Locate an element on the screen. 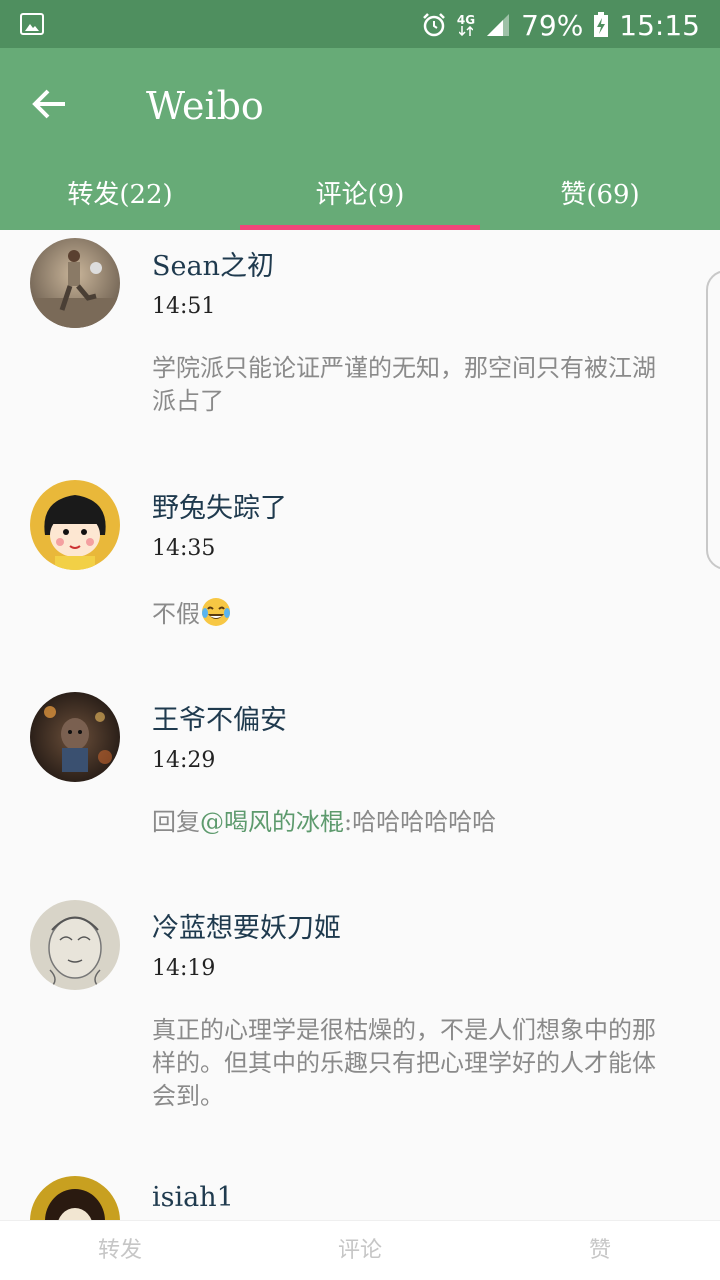 This screenshot has width=720, height=1280. comment-author: 冷蓝想要妖刀姬 is located at coordinates (246, 925).